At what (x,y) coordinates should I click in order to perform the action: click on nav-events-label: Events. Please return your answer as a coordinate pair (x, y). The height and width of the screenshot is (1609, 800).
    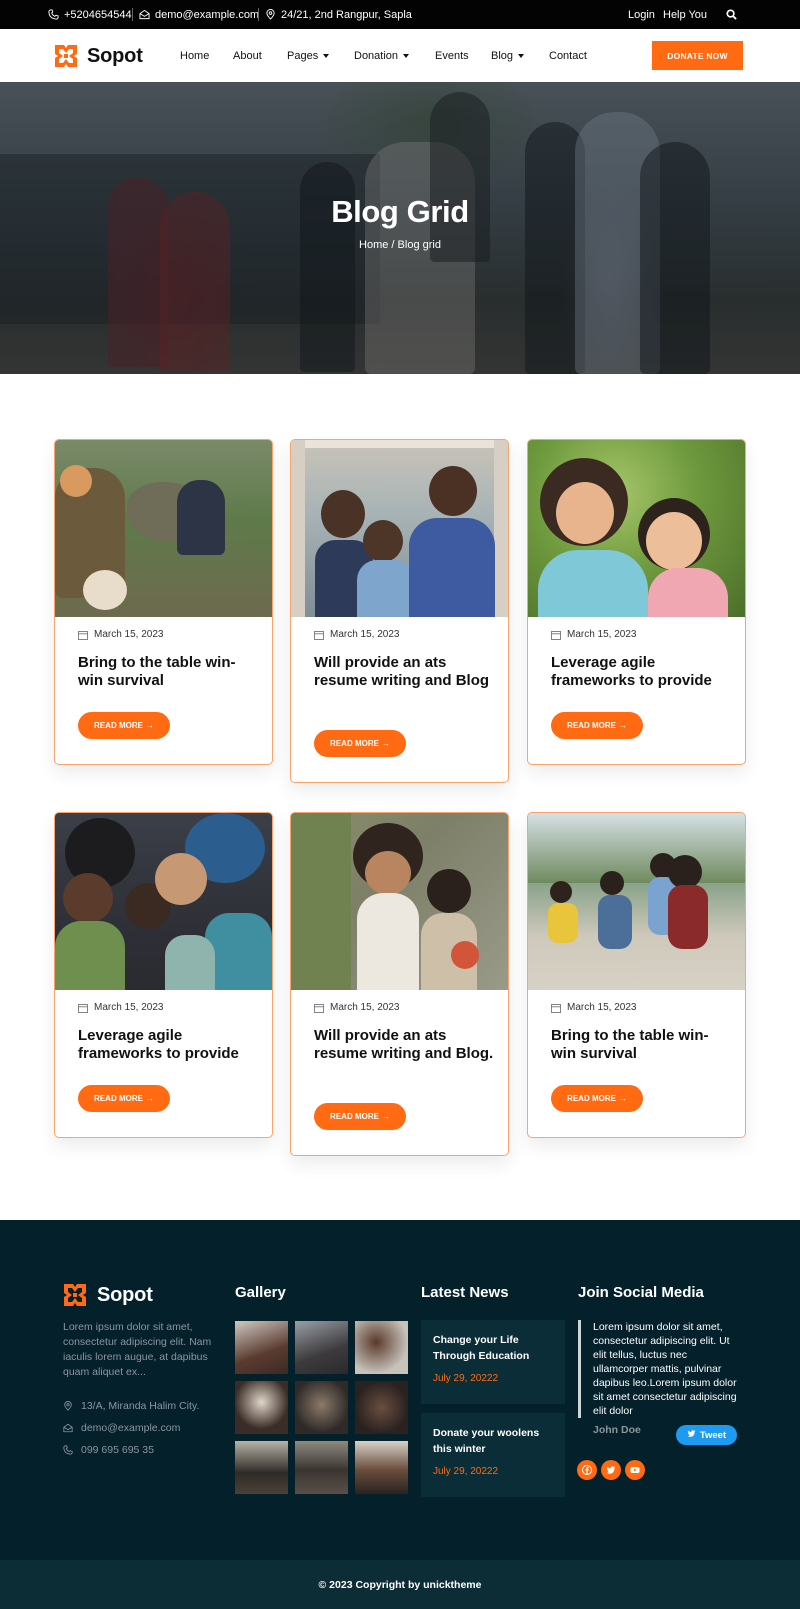
    Looking at the image, I should click on (452, 55).